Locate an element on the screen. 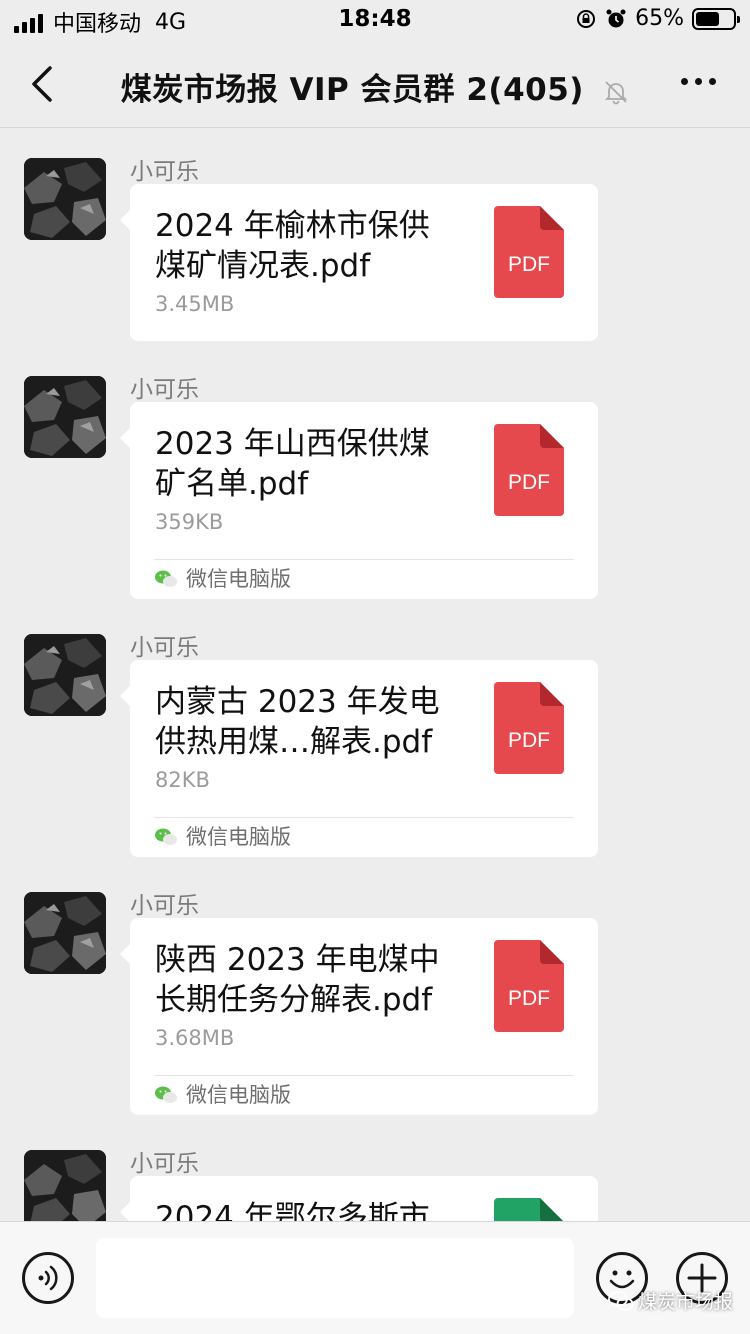  file-message-bubble: 2024 年鄂尔多斯市 is located at coordinates (359, 1198).